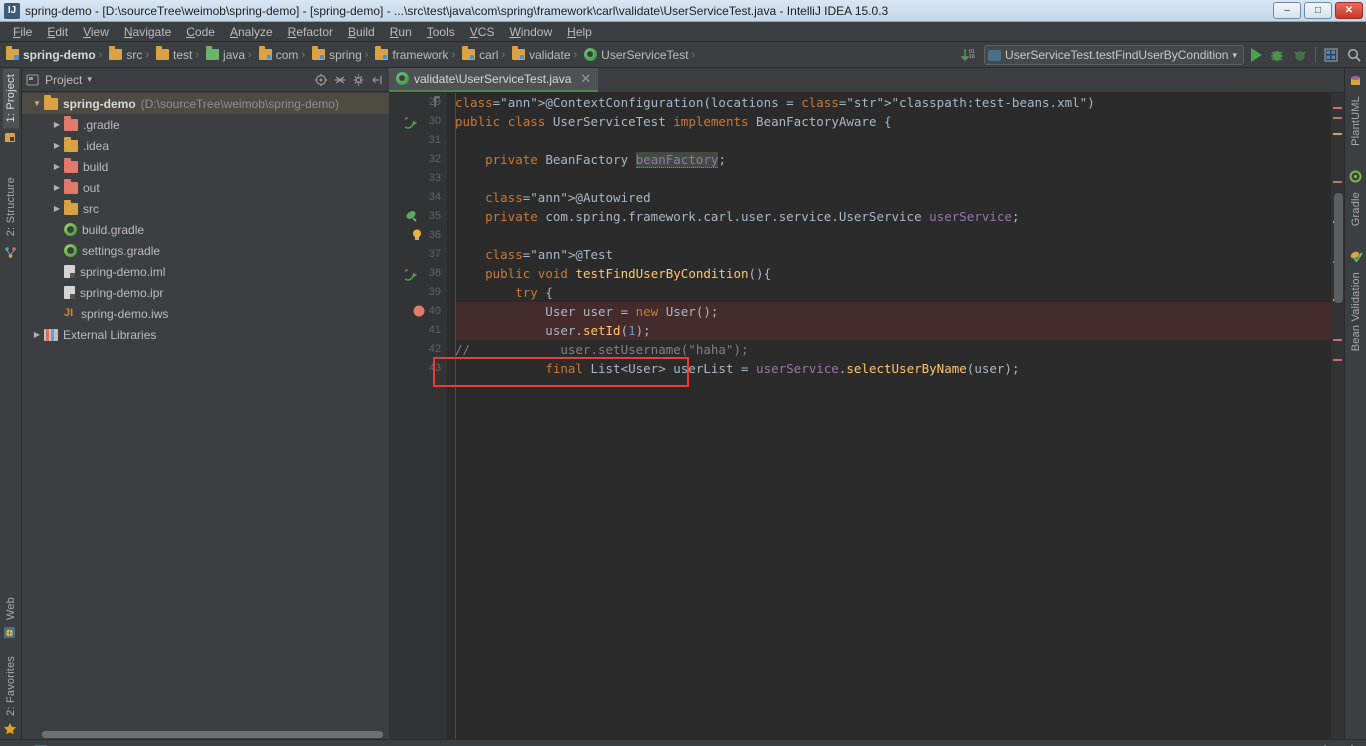 The height and width of the screenshot is (746, 1366). I want to click on gutter-line-39: 39, so click(418, 292).